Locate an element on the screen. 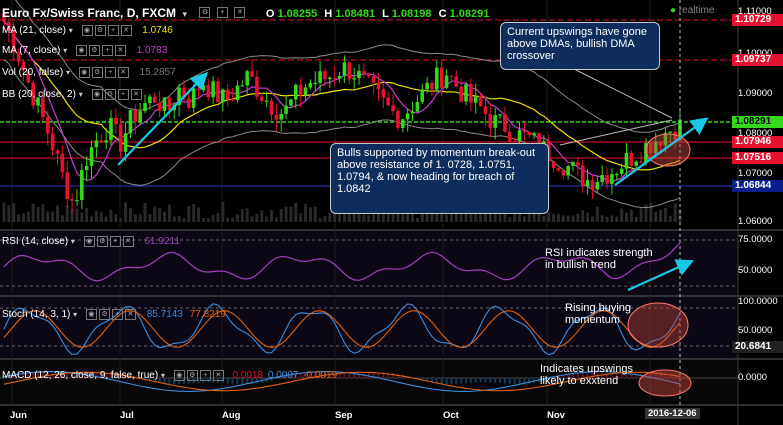 This screenshot has height=425, width=783. stoch-label: Stoch (14, 3, 1) is located at coordinates (36, 315).